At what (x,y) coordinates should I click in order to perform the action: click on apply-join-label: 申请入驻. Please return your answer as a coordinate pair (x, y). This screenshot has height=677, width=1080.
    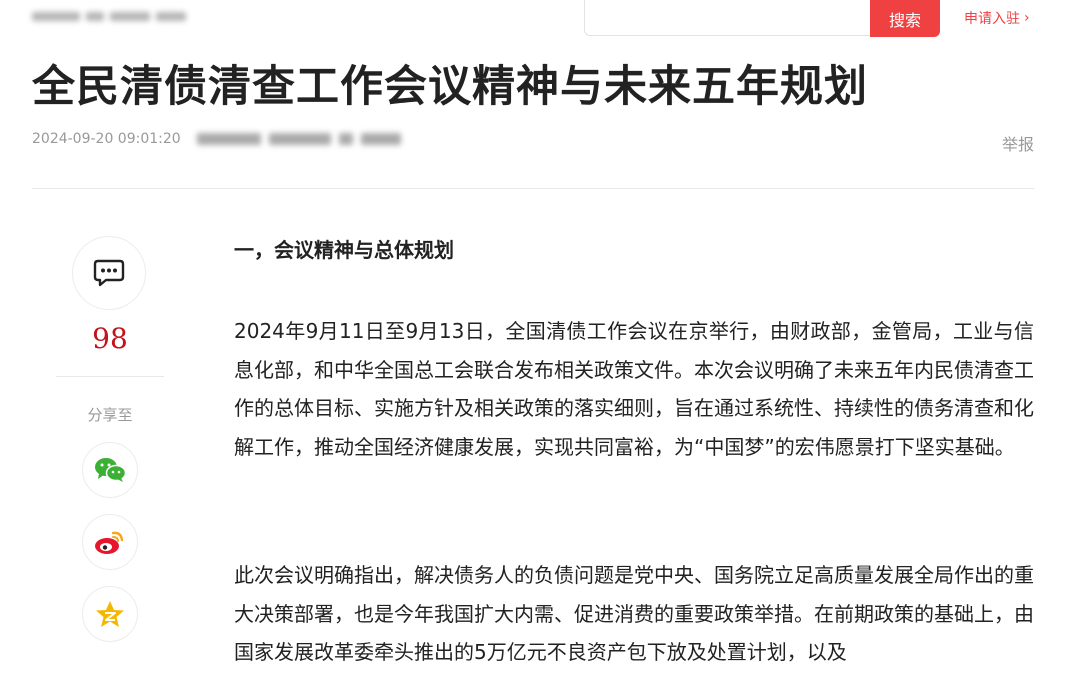
    Looking at the image, I should click on (992, 19).